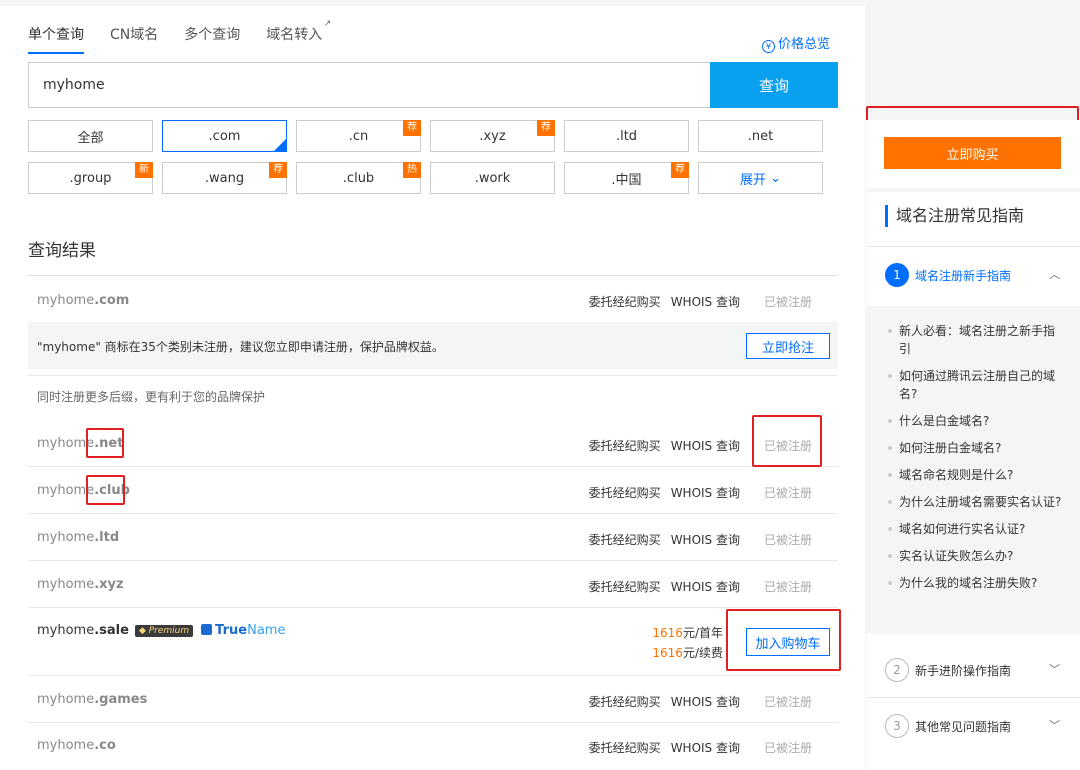  I want to click on price-overview-link: ¥ 价格总览, so click(796, 43).